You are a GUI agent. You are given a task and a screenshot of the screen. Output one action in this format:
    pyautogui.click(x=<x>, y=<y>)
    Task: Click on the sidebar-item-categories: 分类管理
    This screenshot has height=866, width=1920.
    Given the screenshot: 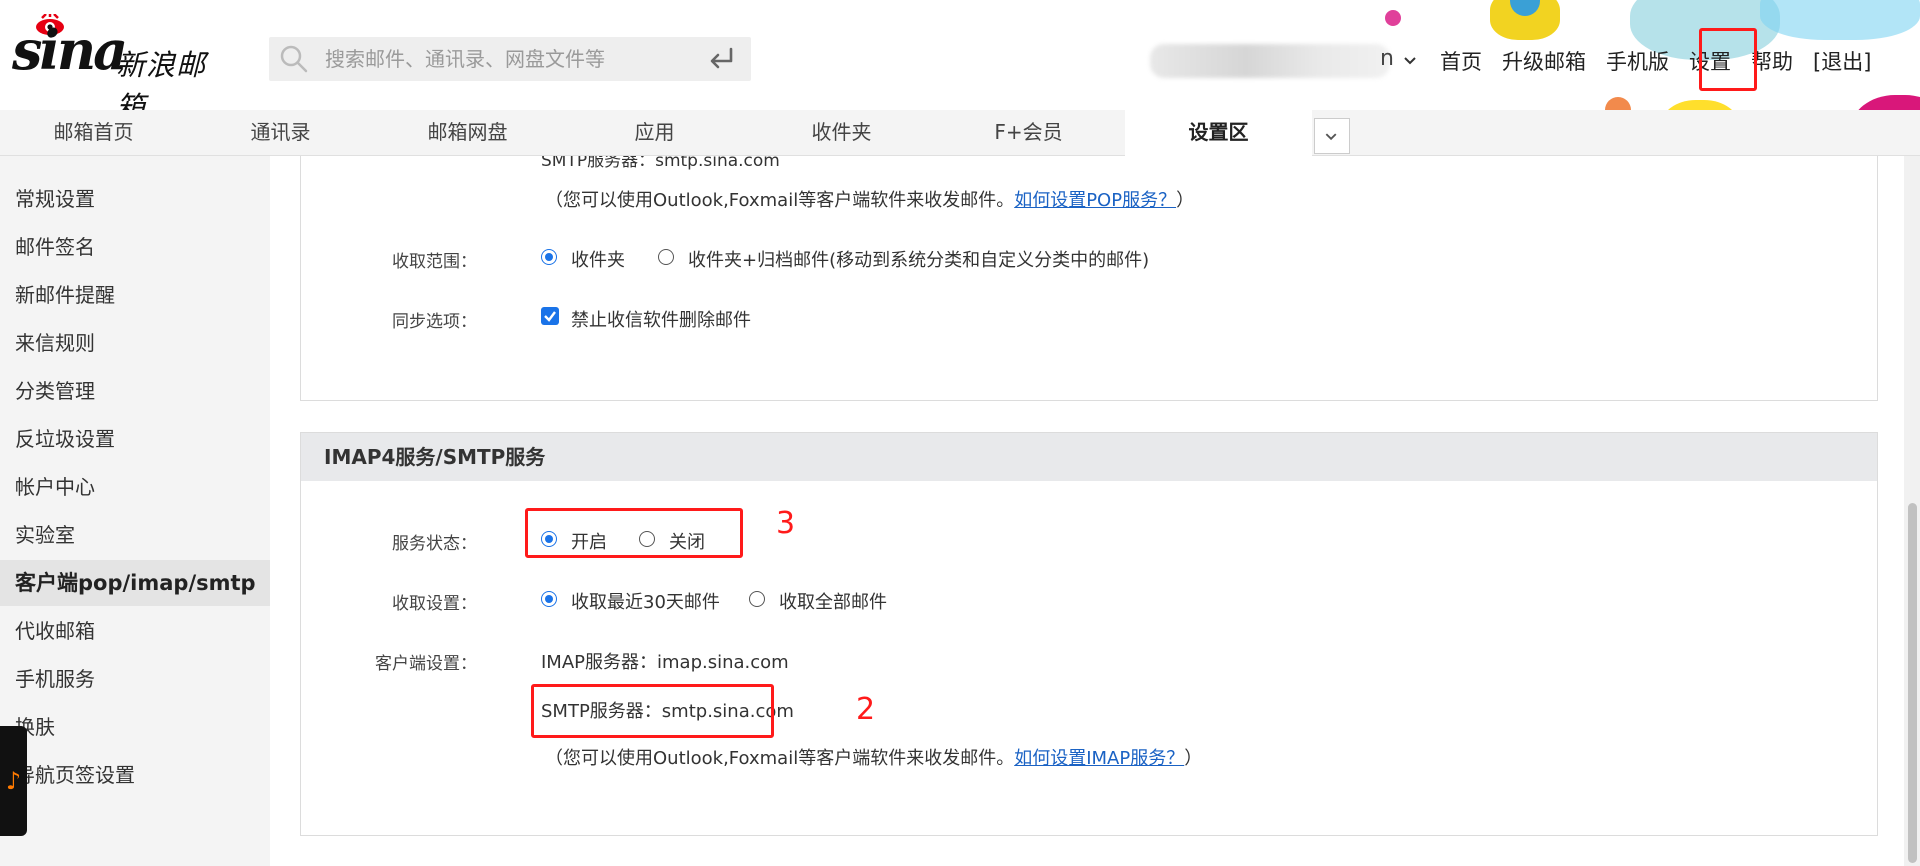 What is the action you would take?
    pyautogui.click(x=135, y=391)
    